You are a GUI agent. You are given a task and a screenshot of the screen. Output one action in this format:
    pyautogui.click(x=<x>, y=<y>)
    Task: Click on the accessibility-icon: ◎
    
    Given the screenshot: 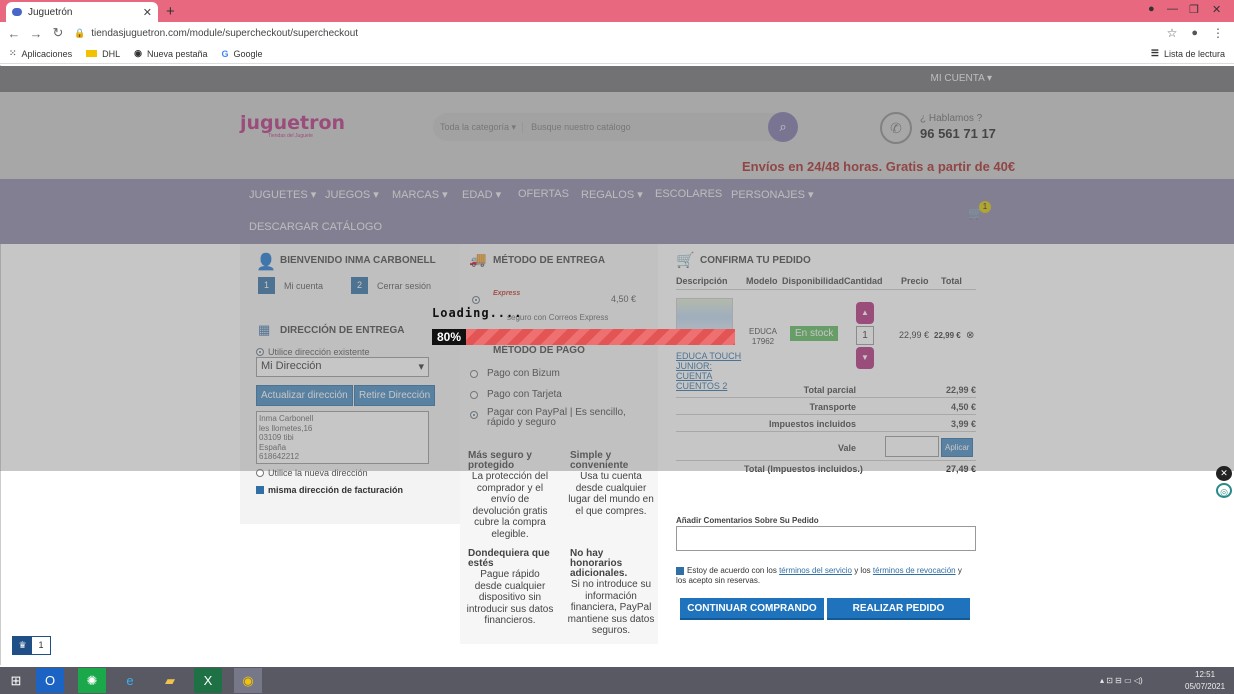 What is the action you would take?
    pyautogui.click(x=1224, y=490)
    